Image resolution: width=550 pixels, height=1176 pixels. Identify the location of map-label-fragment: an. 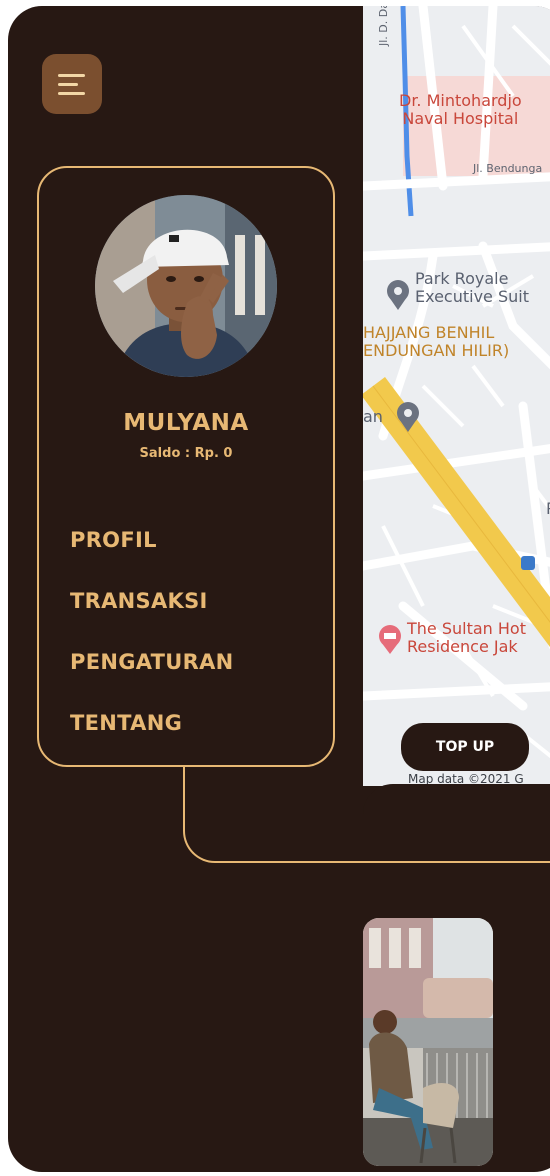
(373, 416).